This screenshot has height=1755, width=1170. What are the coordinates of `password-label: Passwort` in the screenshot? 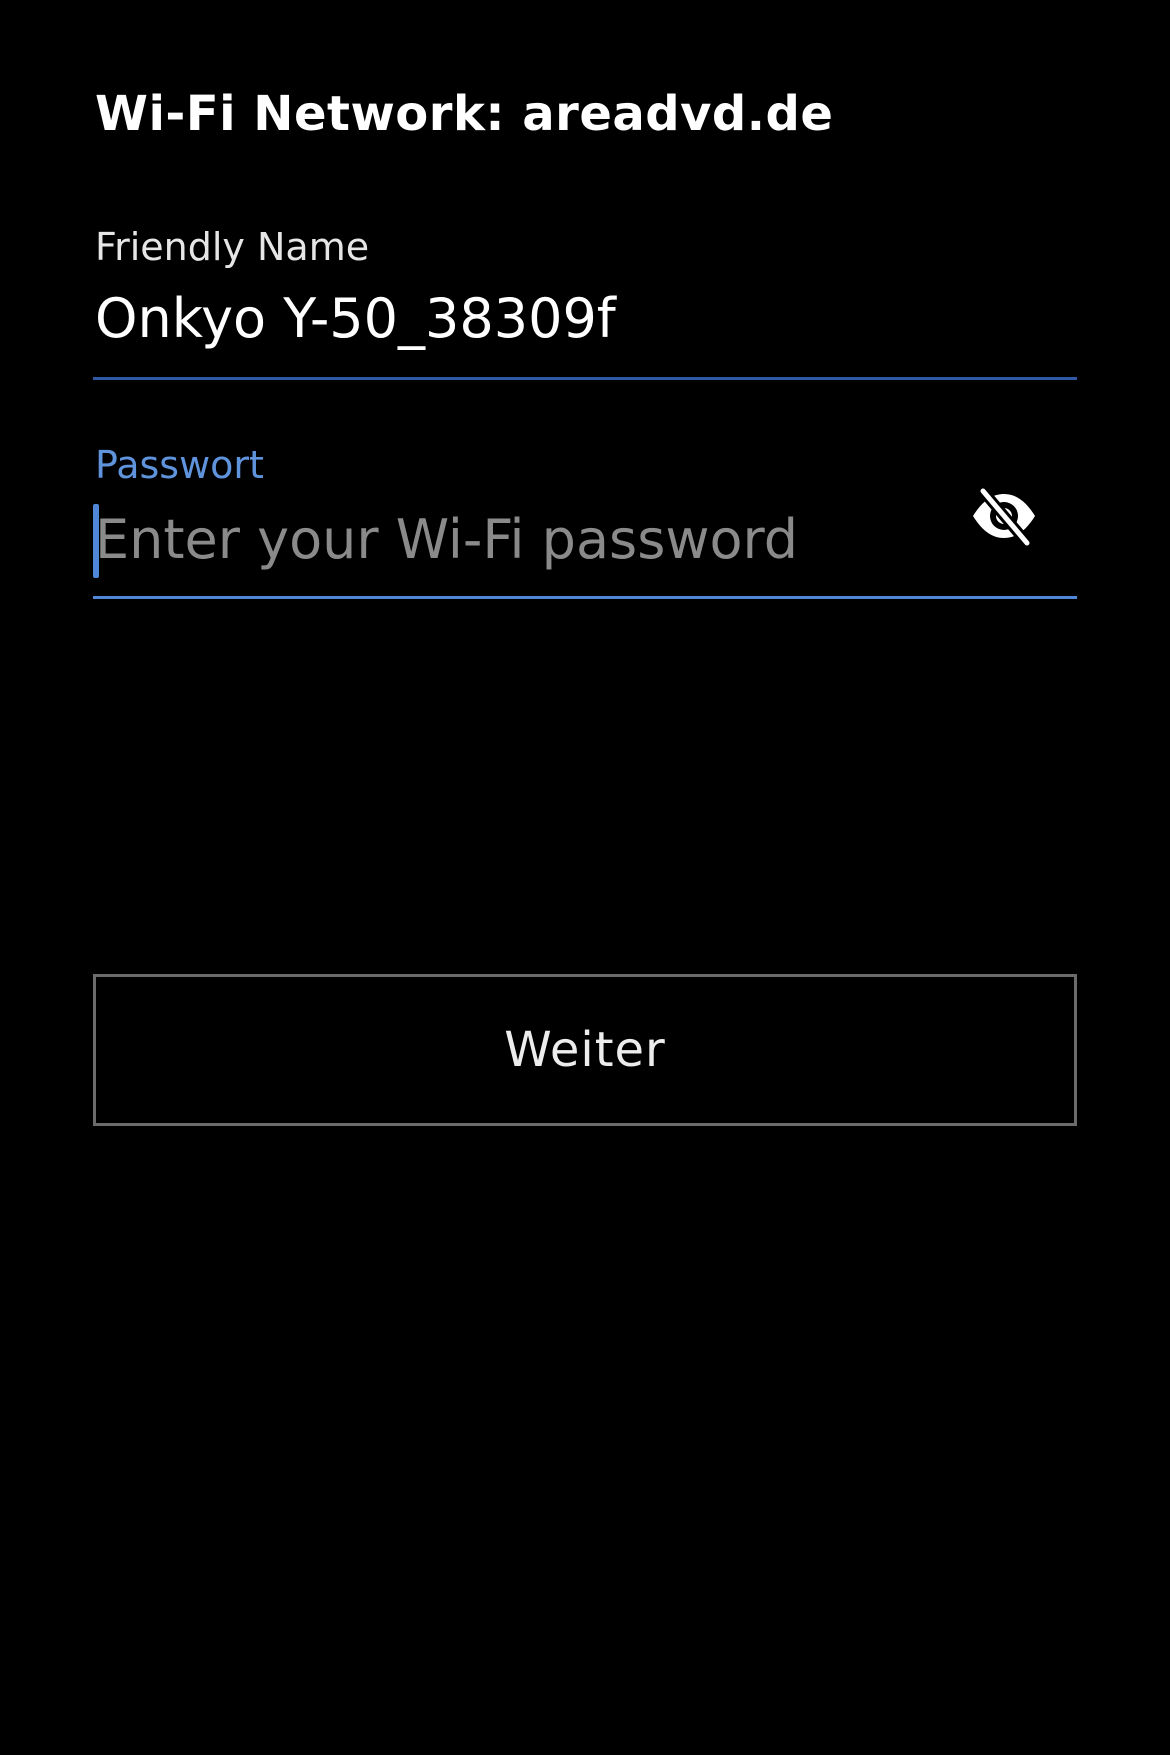 It's located at (179, 465).